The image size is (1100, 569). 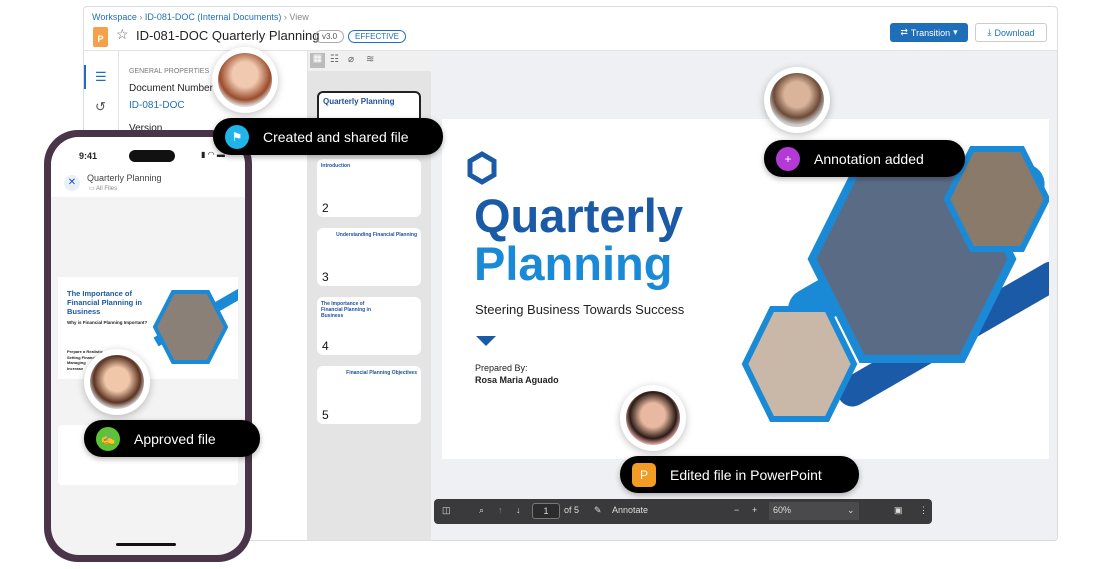 I want to click on attachment-icon: ⌀, so click(x=351, y=59).